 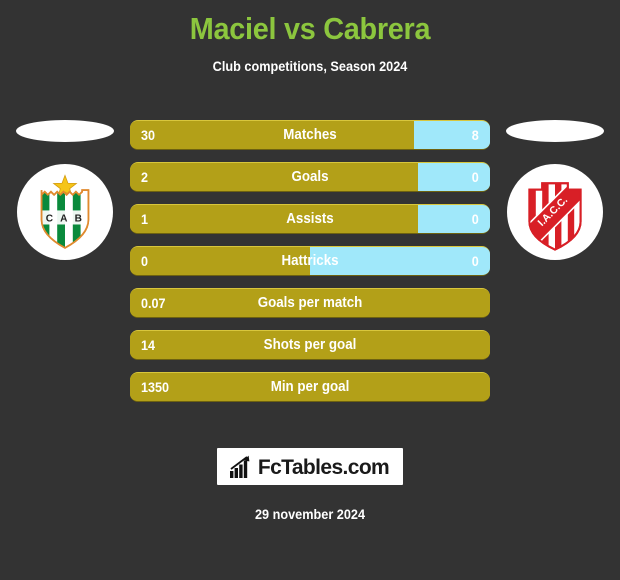 I want to click on home-team-column: C A B, so click(x=65, y=184).